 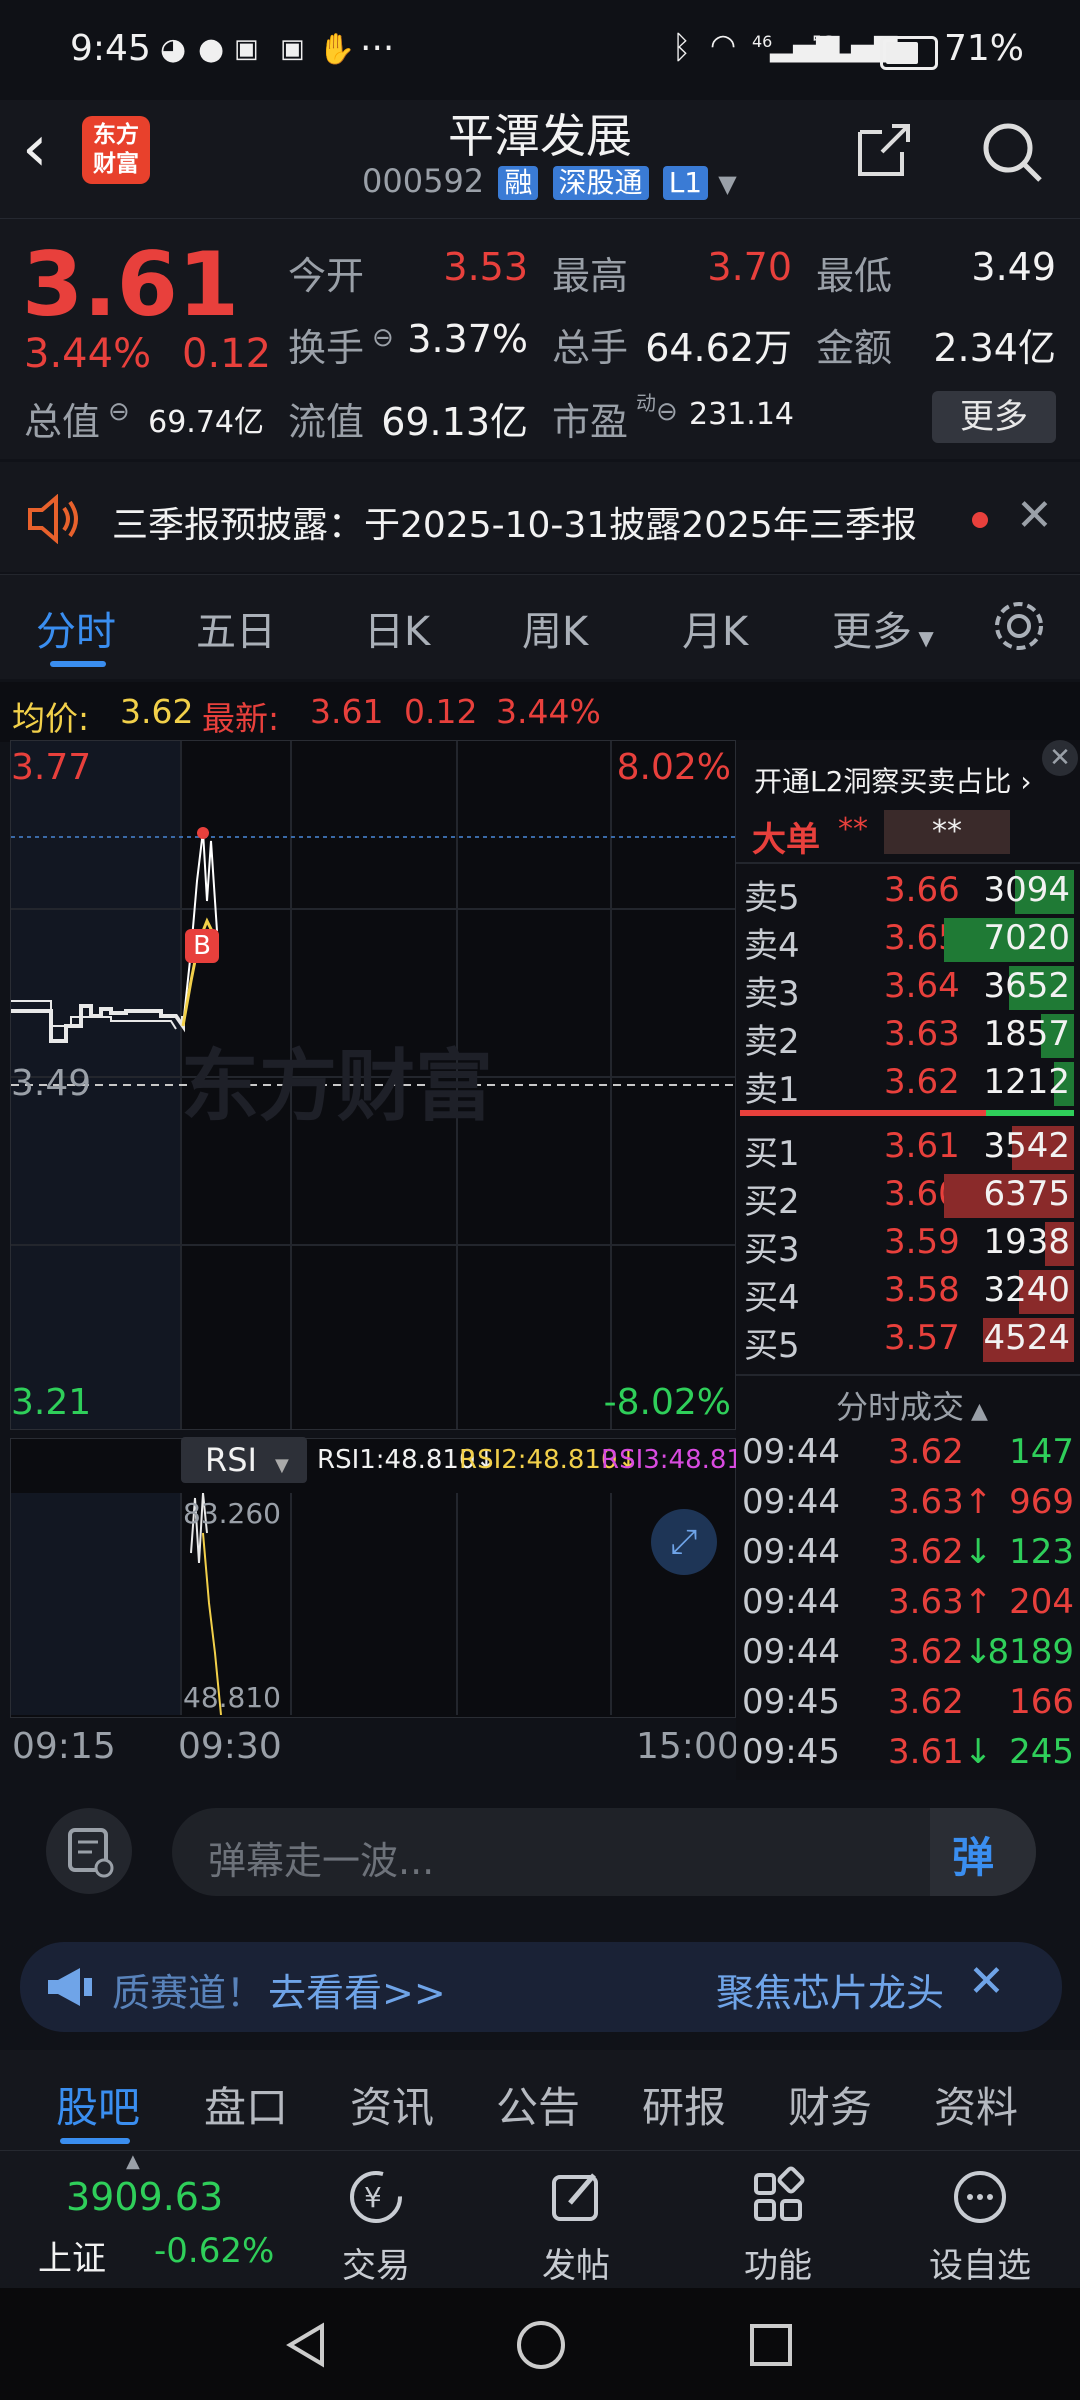 I want to click on latest-change: 0.12, so click(x=441, y=711).